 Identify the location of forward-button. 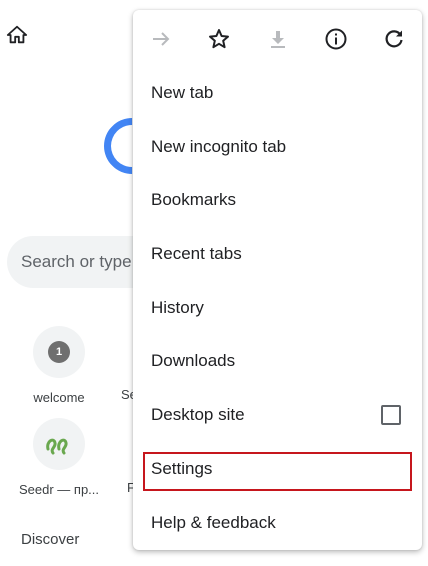
(161, 39).